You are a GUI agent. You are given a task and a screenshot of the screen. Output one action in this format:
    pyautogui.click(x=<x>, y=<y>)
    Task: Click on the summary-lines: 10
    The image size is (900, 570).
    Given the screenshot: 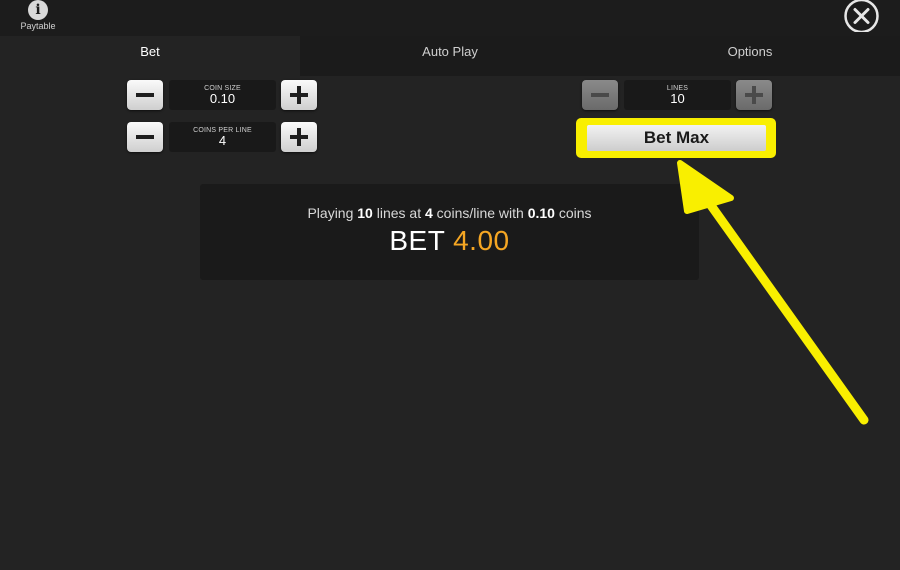 What is the action you would take?
    pyautogui.click(x=365, y=213)
    